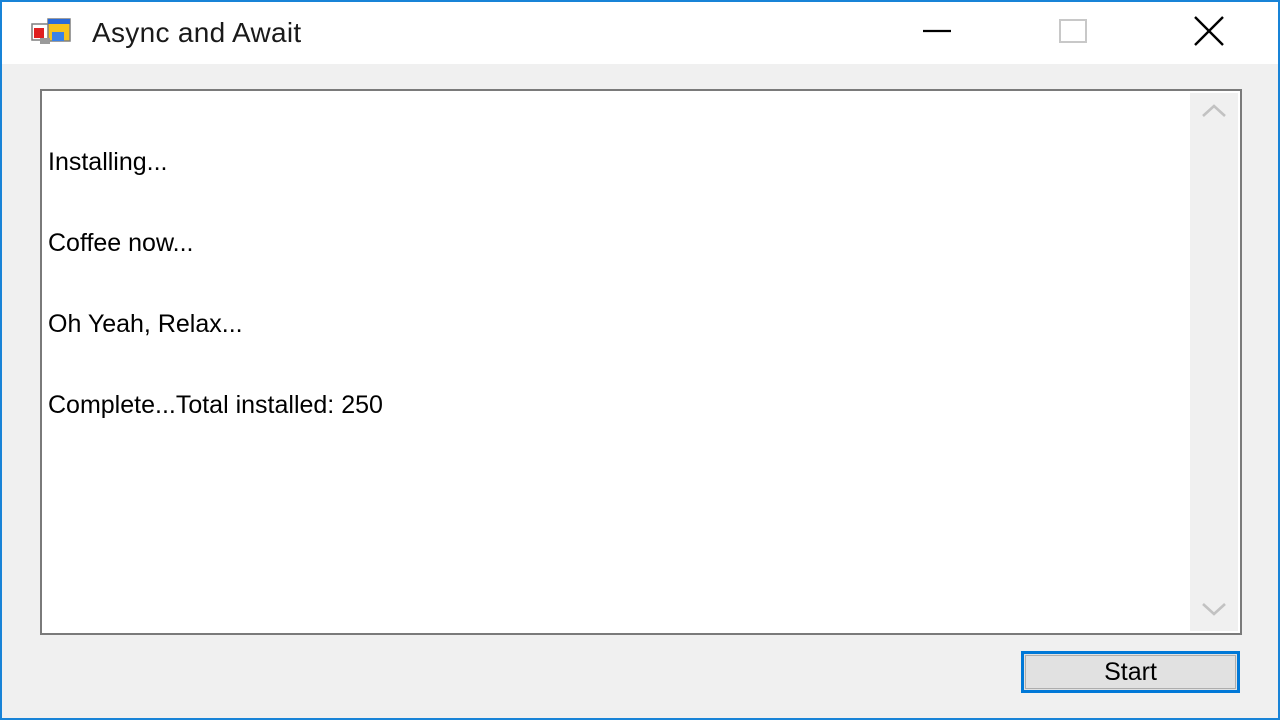  I want to click on log-line: Complete...Total installed: 250, so click(215, 405).